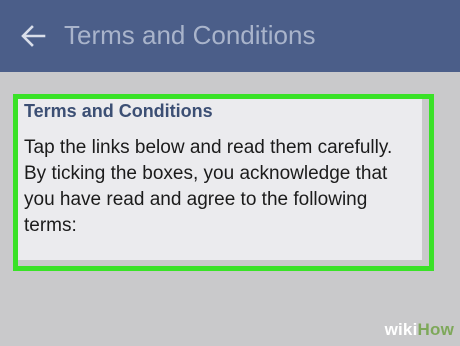 Image resolution: width=460 pixels, height=346 pixels. Describe the element at coordinates (50, 225) in the screenshot. I see `terms-text-line: terms:` at that location.